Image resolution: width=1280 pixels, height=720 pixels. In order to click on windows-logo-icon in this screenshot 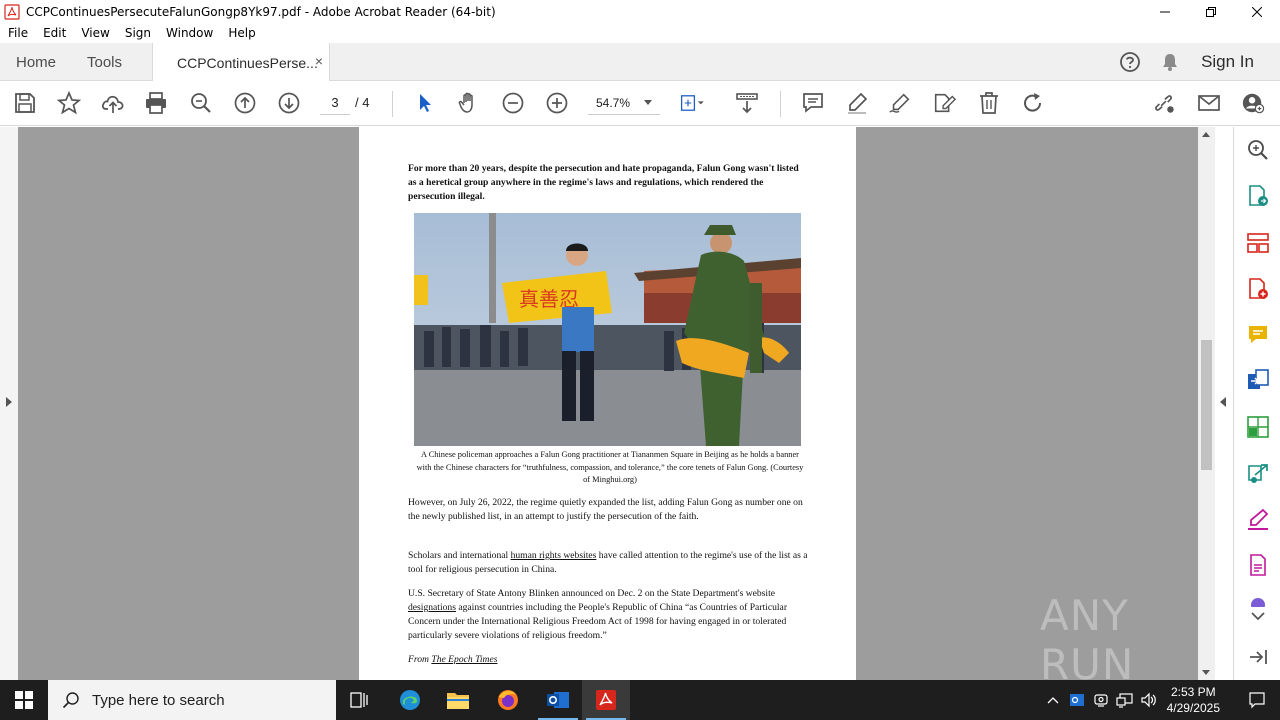, I will do `click(24, 700)`.